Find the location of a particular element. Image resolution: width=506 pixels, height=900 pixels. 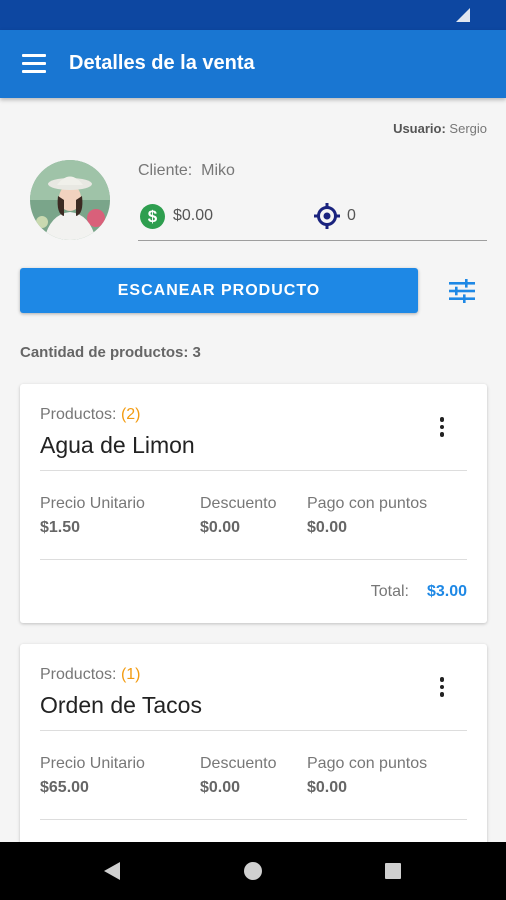

home-icon is located at coordinates (253, 871).